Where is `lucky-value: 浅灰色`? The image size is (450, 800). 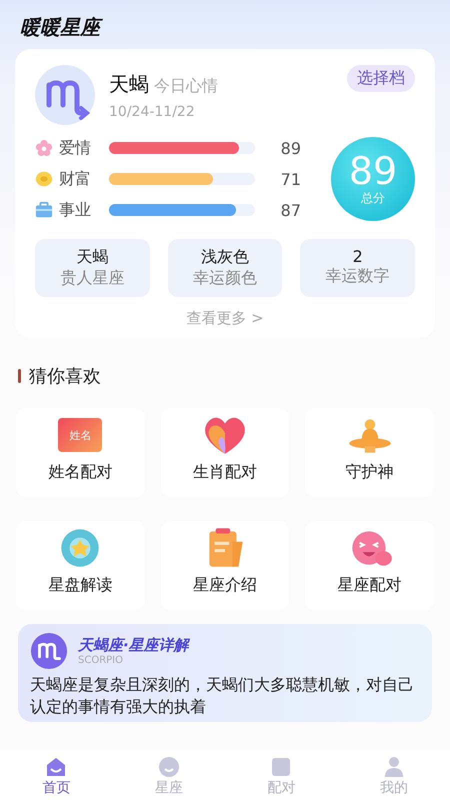 lucky-value: 浅灰色 is located at coordinates (225, 257).